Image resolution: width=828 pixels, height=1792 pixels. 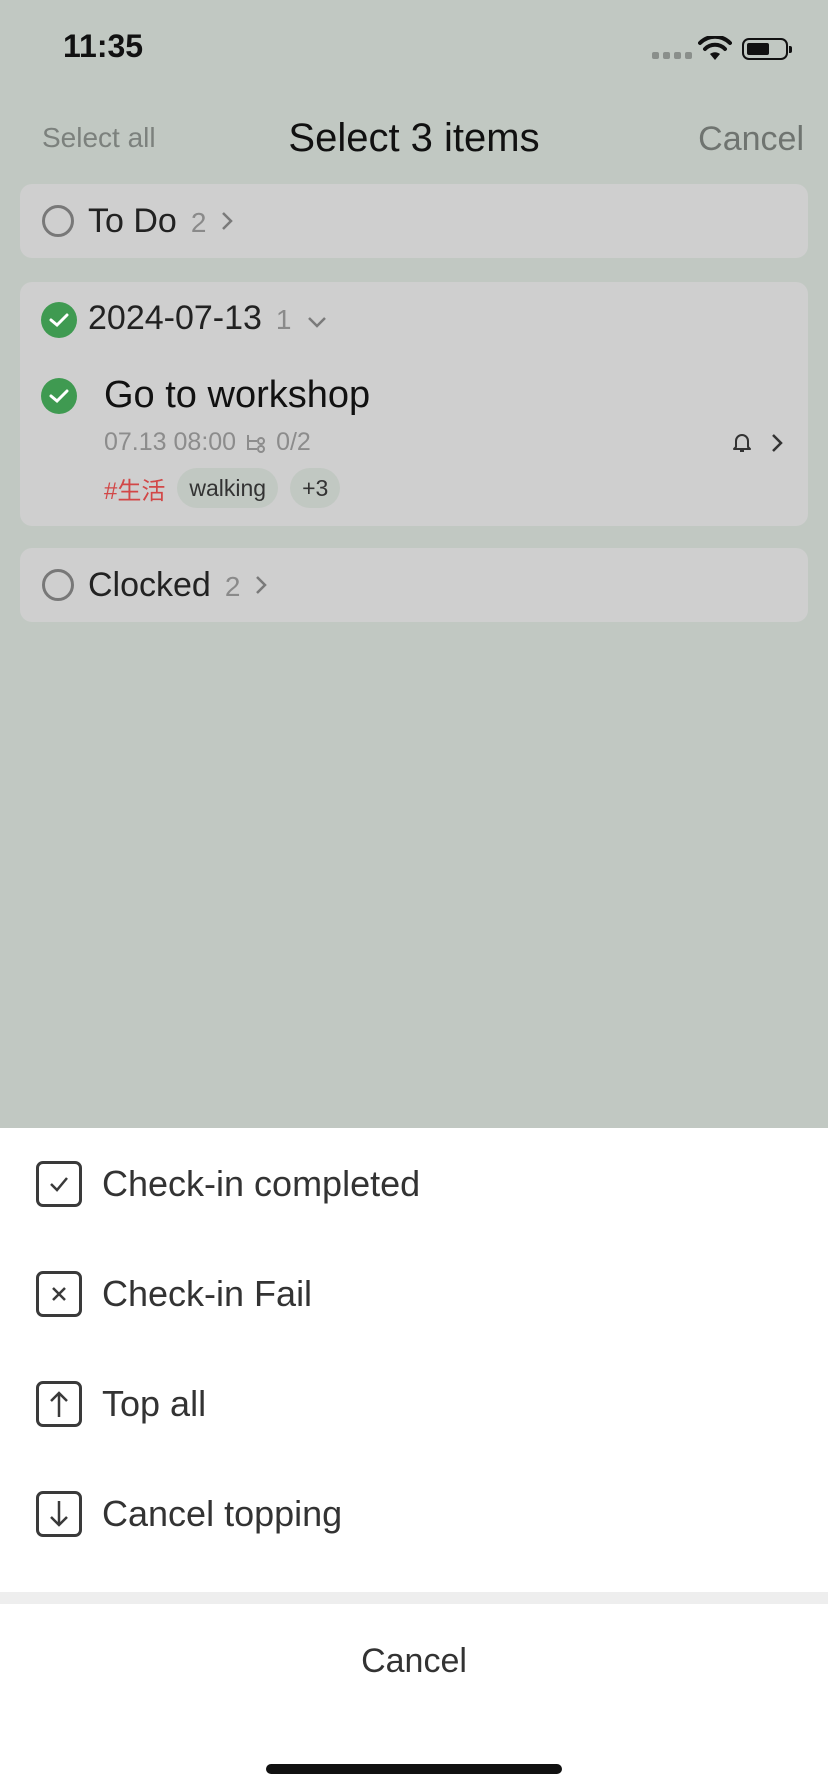 What do you see at coordinates (237, 395) in the screenshot?
I see `task-title: Go to workshop` at bounding box center [237, 395].